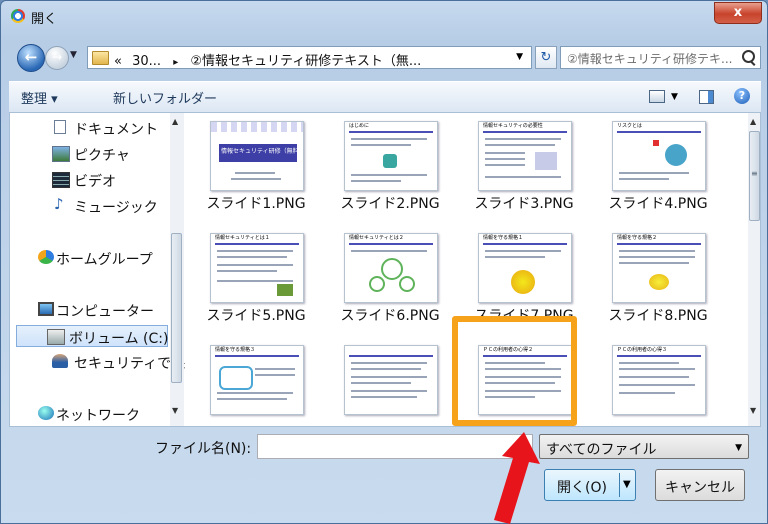  Describe the element at coordinates (59, 204) in the screenshot. I see `music-icon: ♪` at that location.